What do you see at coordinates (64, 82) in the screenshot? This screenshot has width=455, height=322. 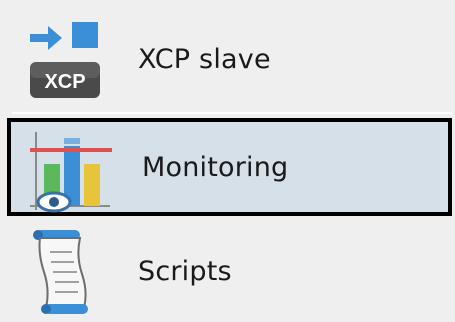 I see `xcp-badge-text: XCP` at bounding box center [64, 82].